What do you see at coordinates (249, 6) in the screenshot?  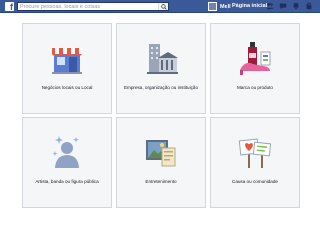 I see `home-link: Página inicial` at bounding box center [249, 6].